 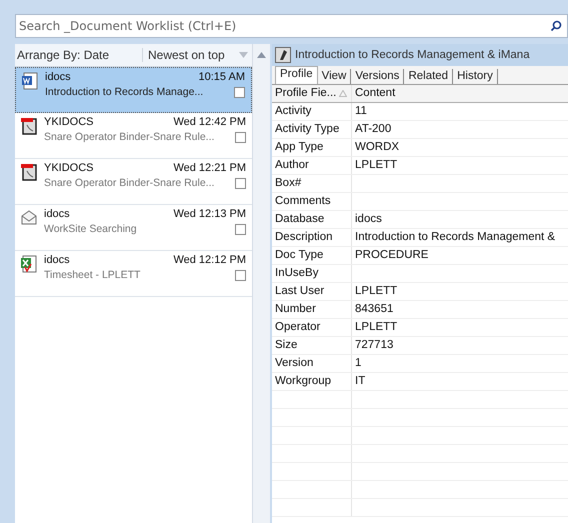 What do you see at coordinates (79, 55) in the screenshot?
I see `arrange-by-label: Arrange By: Date` at bounding box center [79, 55].